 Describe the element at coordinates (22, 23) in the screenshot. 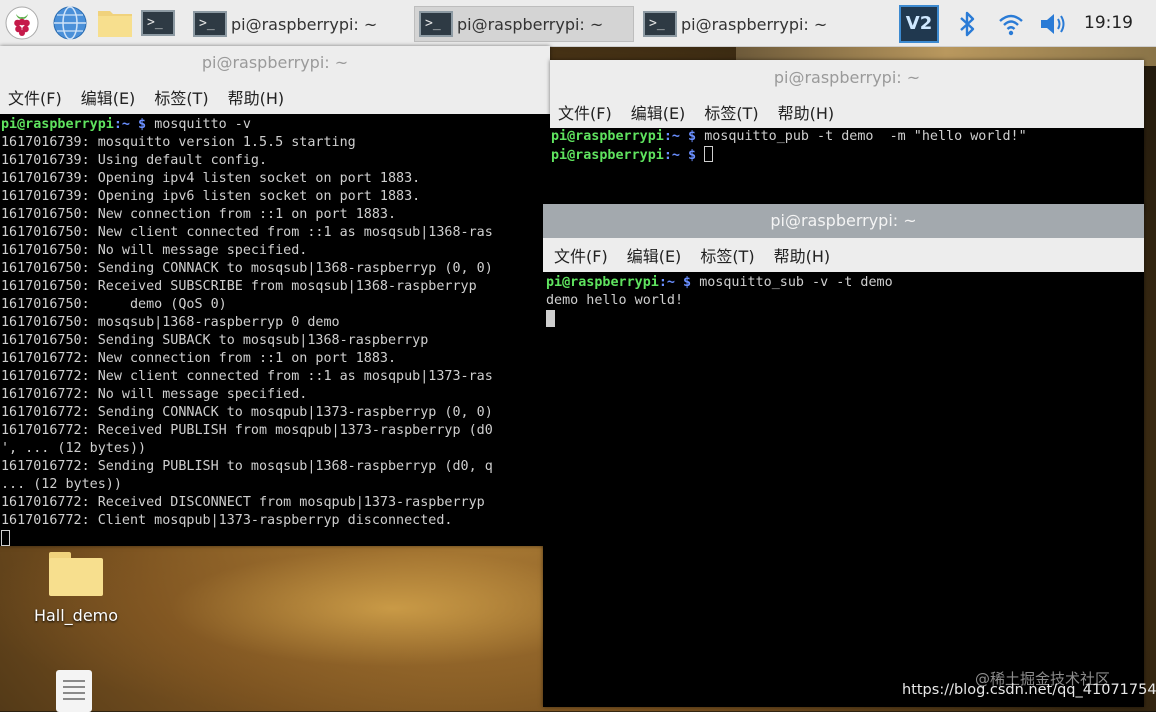

I see `raspberry-pi-menu-icon` at that location.